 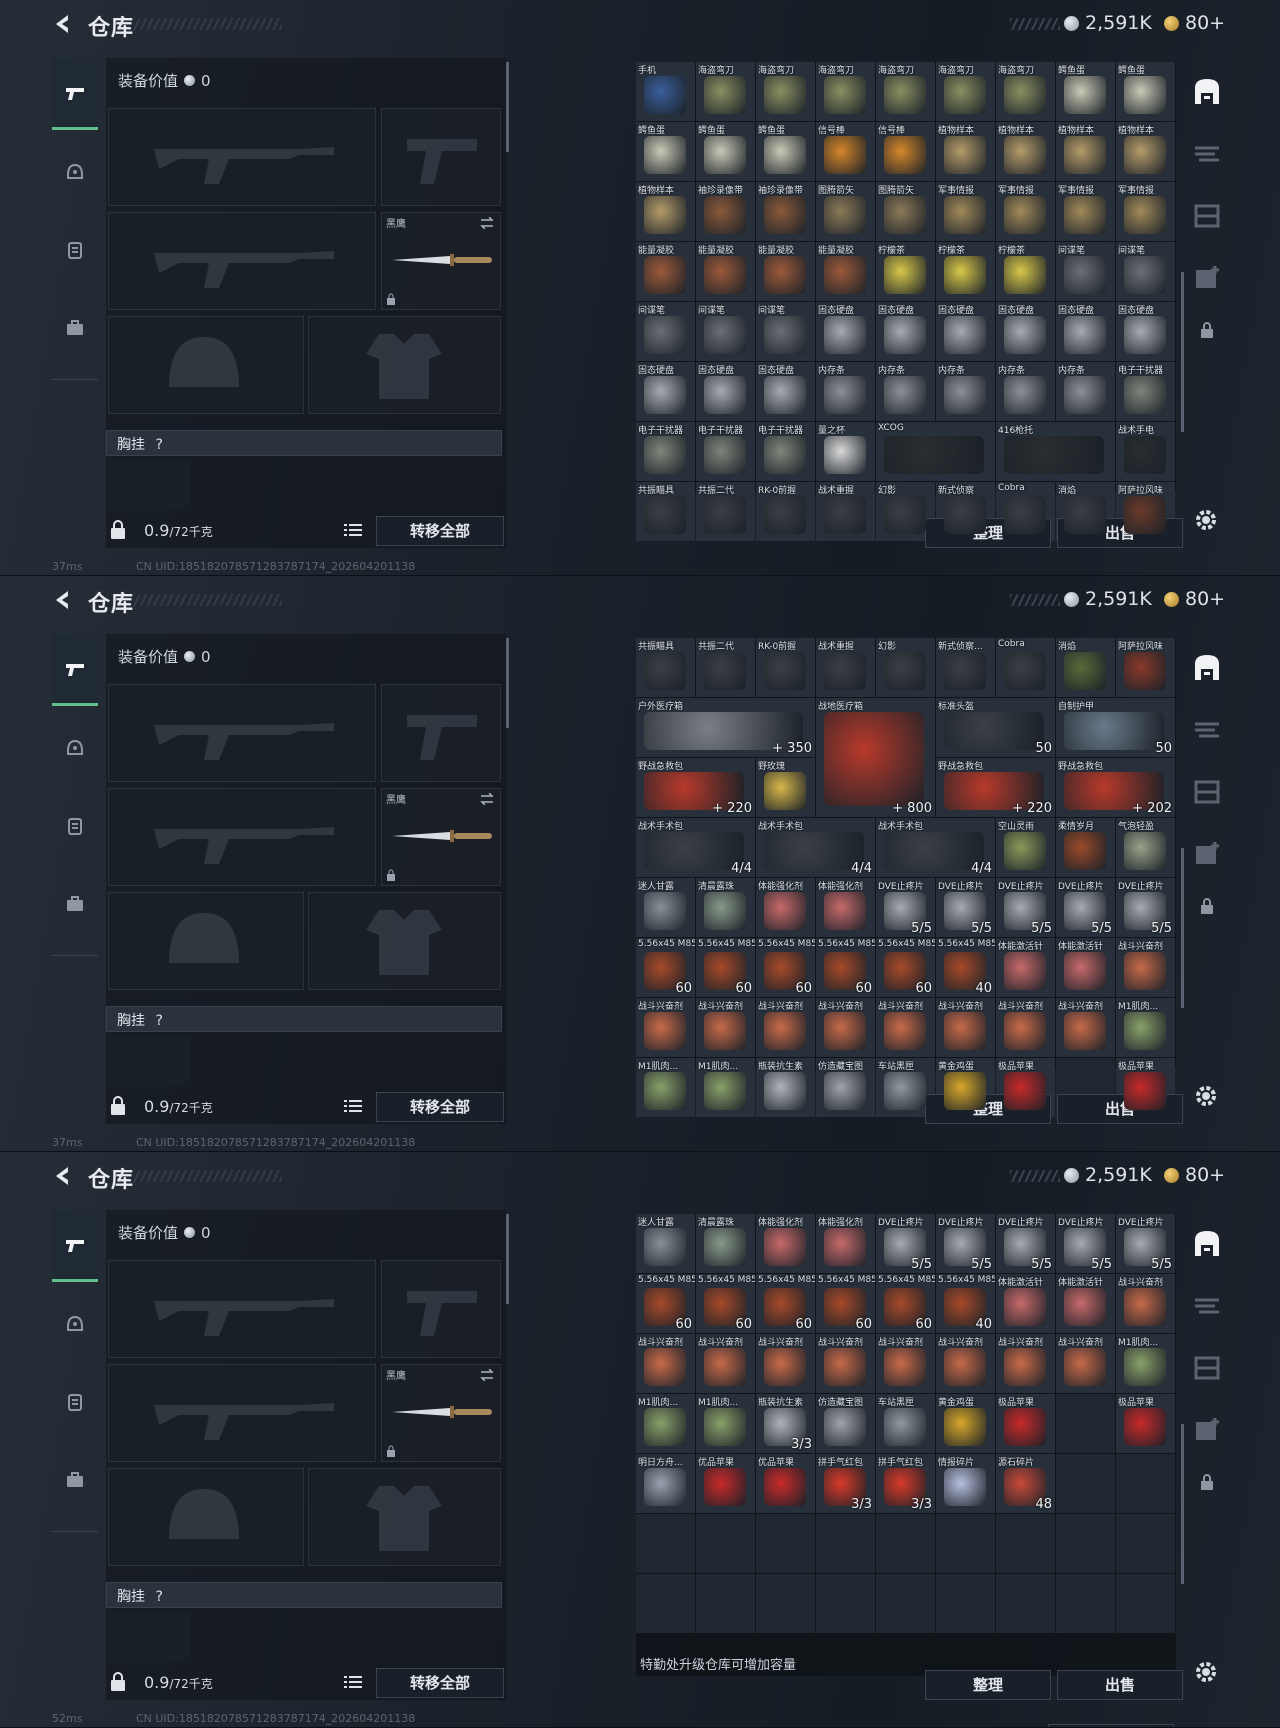 I want to click on stash-item: 袖珍录像带, so click(x=785, y=211).